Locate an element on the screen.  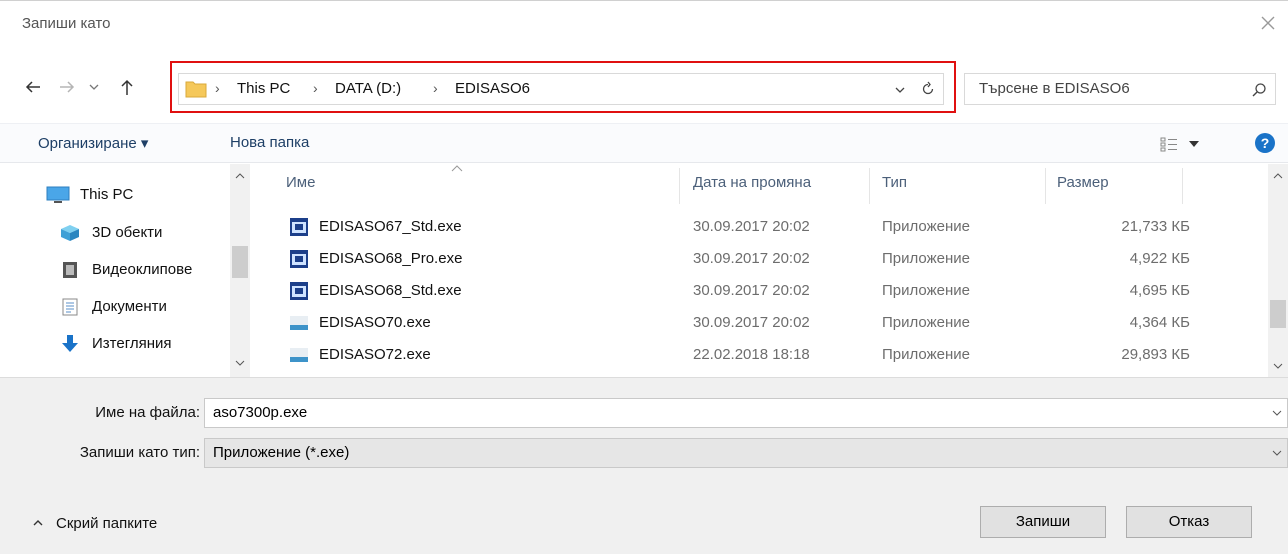
nav-item-3d-objects: 3D обекти is located at coordinates (115, 233).